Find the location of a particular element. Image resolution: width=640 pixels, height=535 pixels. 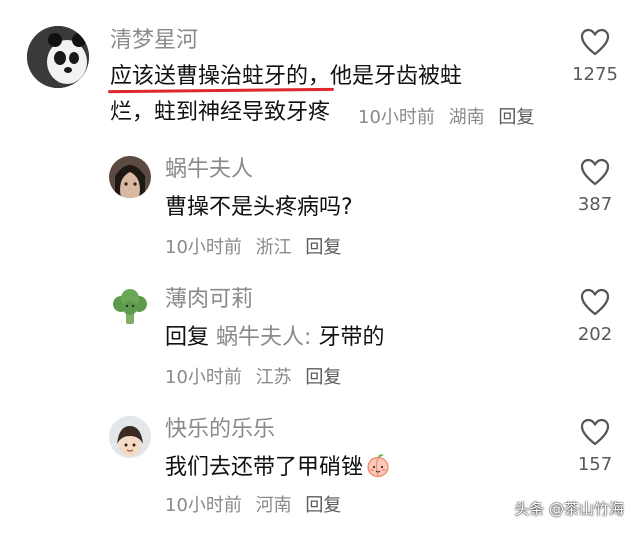

comment-meta: 10小时前 河南 回复 is located at coordinates (257, 506).